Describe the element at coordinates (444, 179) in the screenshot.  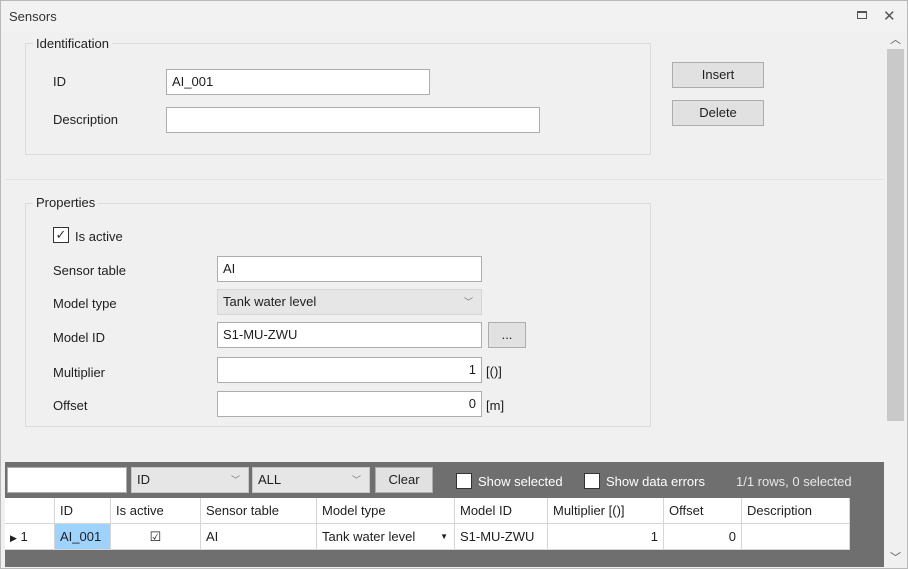
I see `section-divider` at that location.